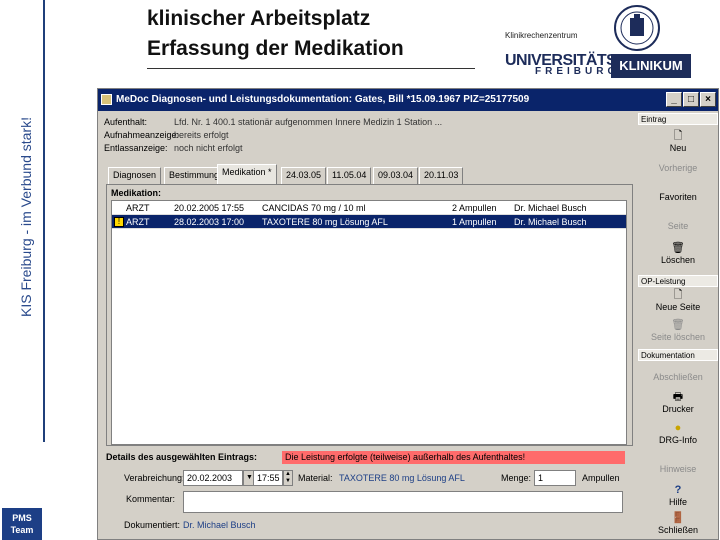 This screenshot has width=720, height=540. Describe the element at coordinates (678, 490) in the screenshot. I see `help-icon: ?` at that location.